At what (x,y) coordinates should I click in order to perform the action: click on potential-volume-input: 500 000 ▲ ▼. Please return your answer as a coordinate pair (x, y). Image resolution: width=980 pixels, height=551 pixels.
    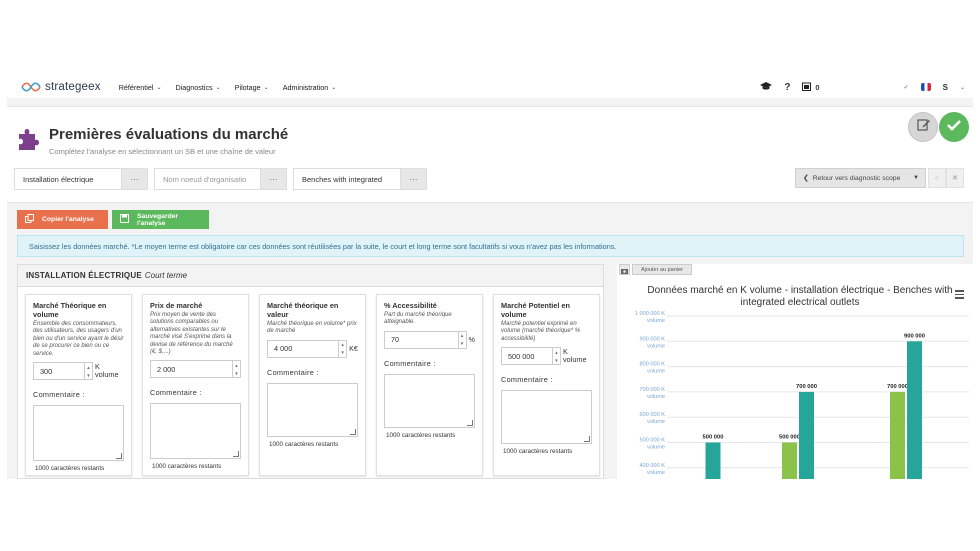
    Looking at the image, I should click on (531, 356).